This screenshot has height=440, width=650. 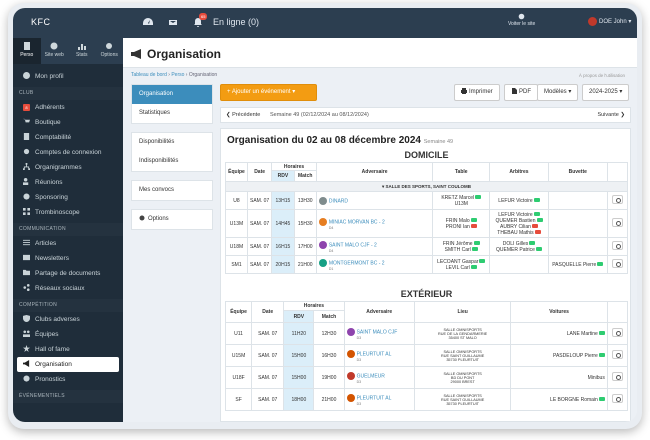 I want to click on dashboard-icon, so click(x=148, y=23).